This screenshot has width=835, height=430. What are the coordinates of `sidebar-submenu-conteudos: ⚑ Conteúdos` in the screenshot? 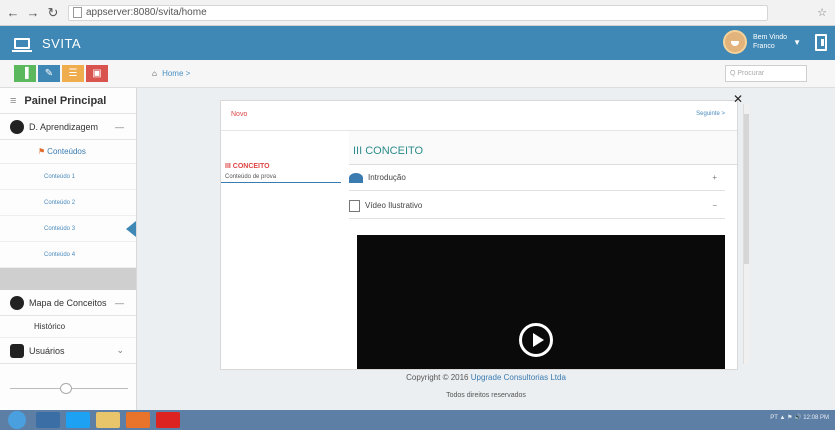 It's located at (68, 152).